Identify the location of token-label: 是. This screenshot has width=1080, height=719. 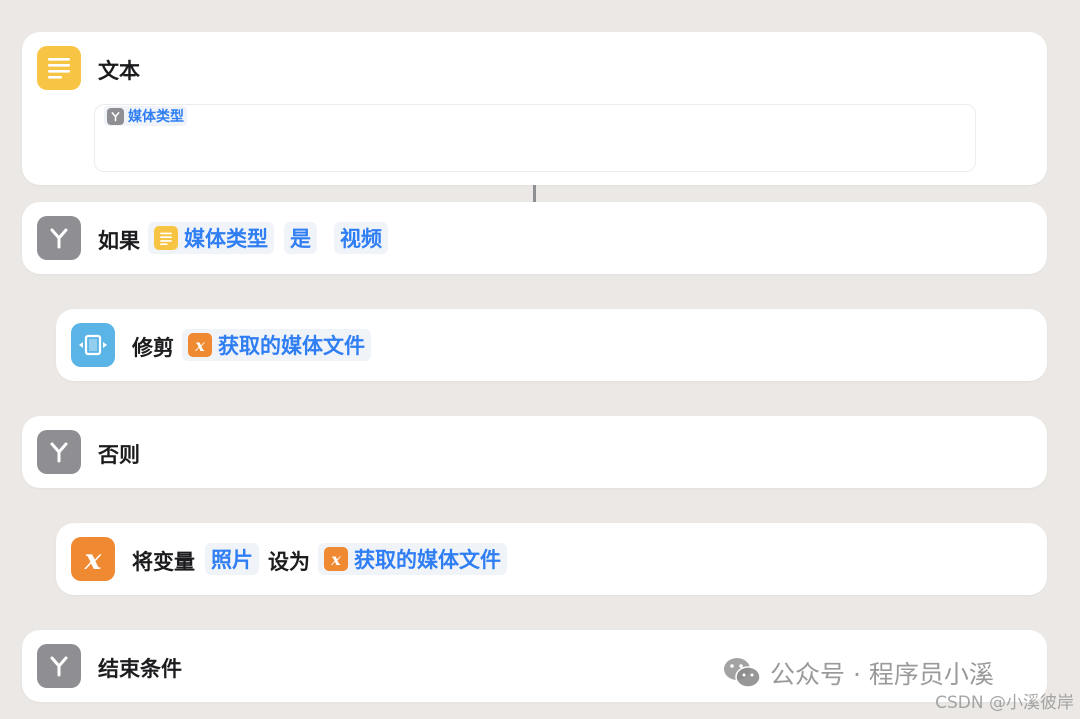
(300, 239).